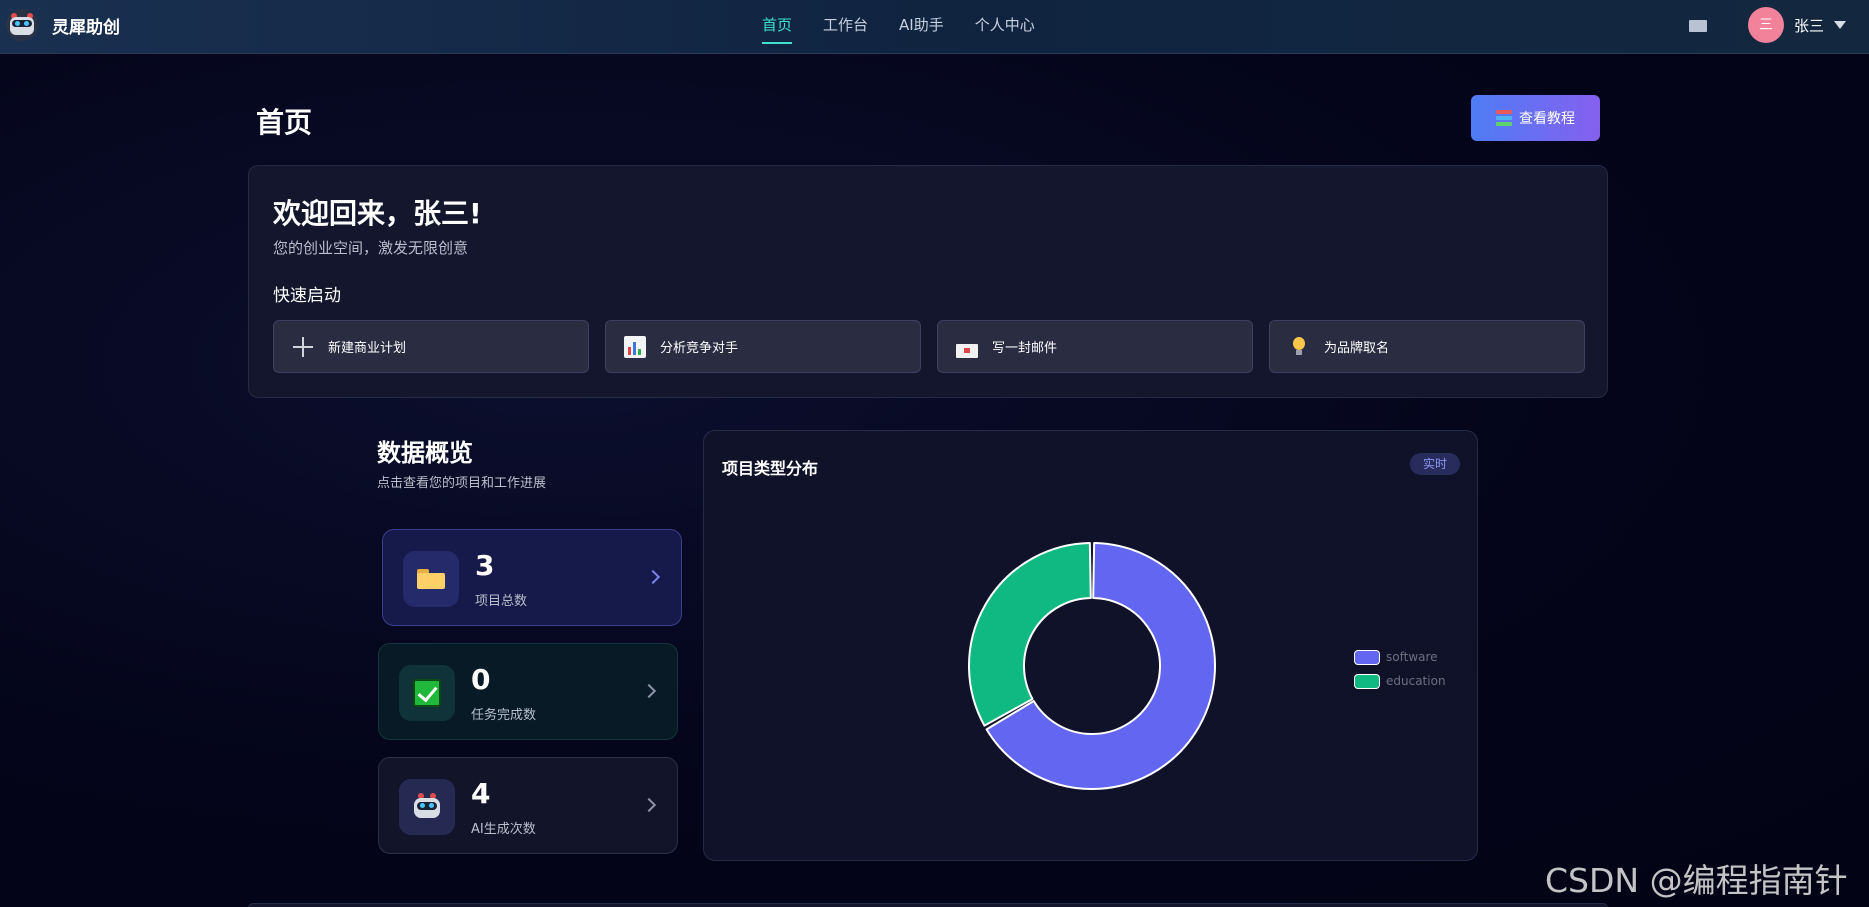  I want to click on quick-start-title: 快速启动, so click(307, 296).